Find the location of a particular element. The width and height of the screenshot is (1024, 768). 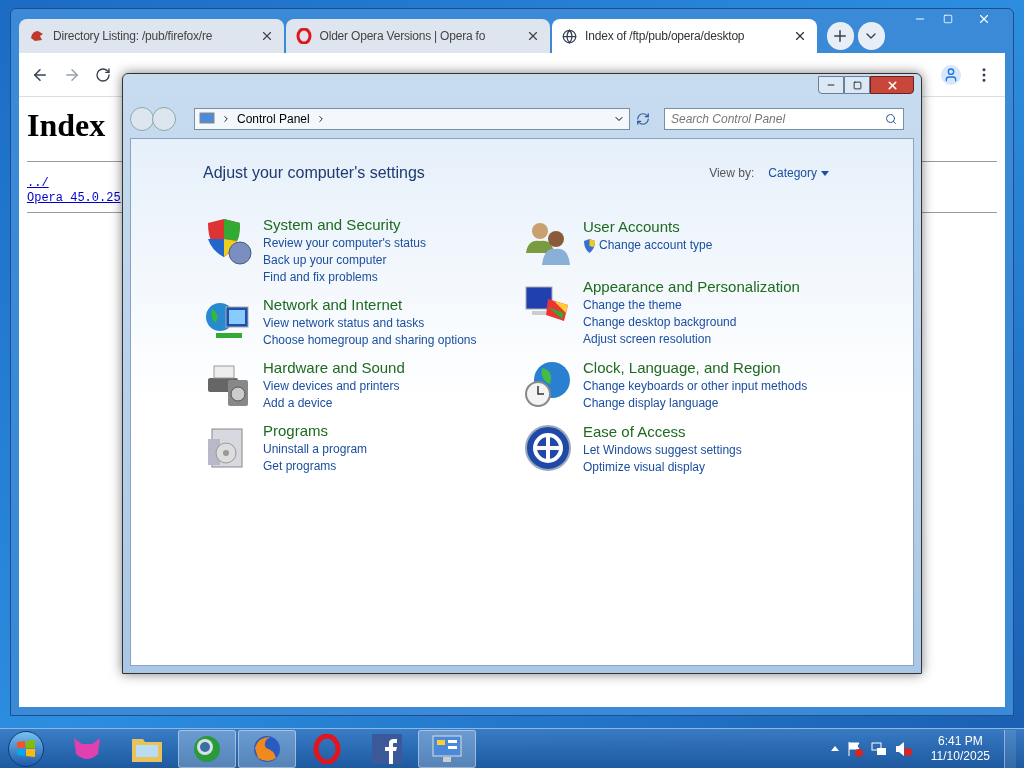

cat-face-icon is located at coordinates (87, 748).